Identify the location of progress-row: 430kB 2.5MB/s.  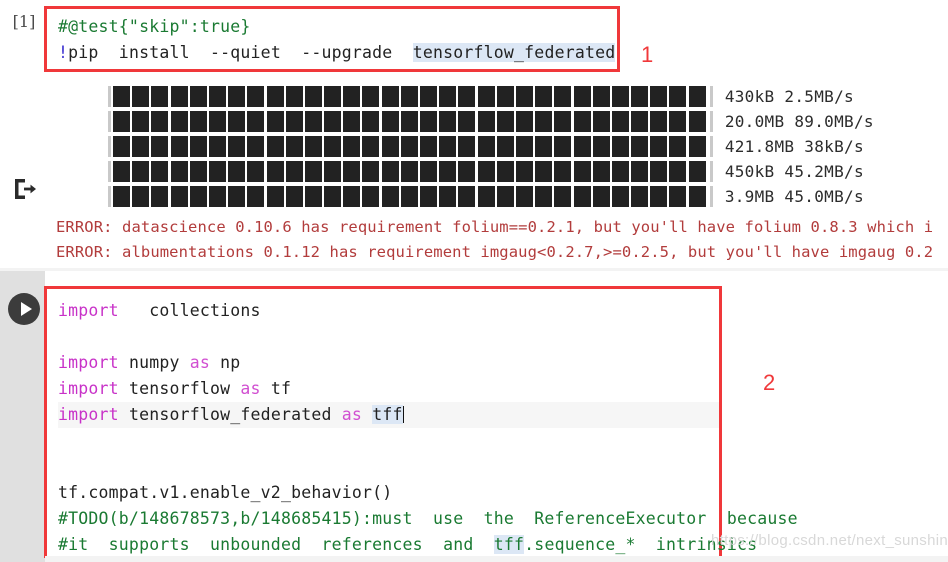
(474, 96).